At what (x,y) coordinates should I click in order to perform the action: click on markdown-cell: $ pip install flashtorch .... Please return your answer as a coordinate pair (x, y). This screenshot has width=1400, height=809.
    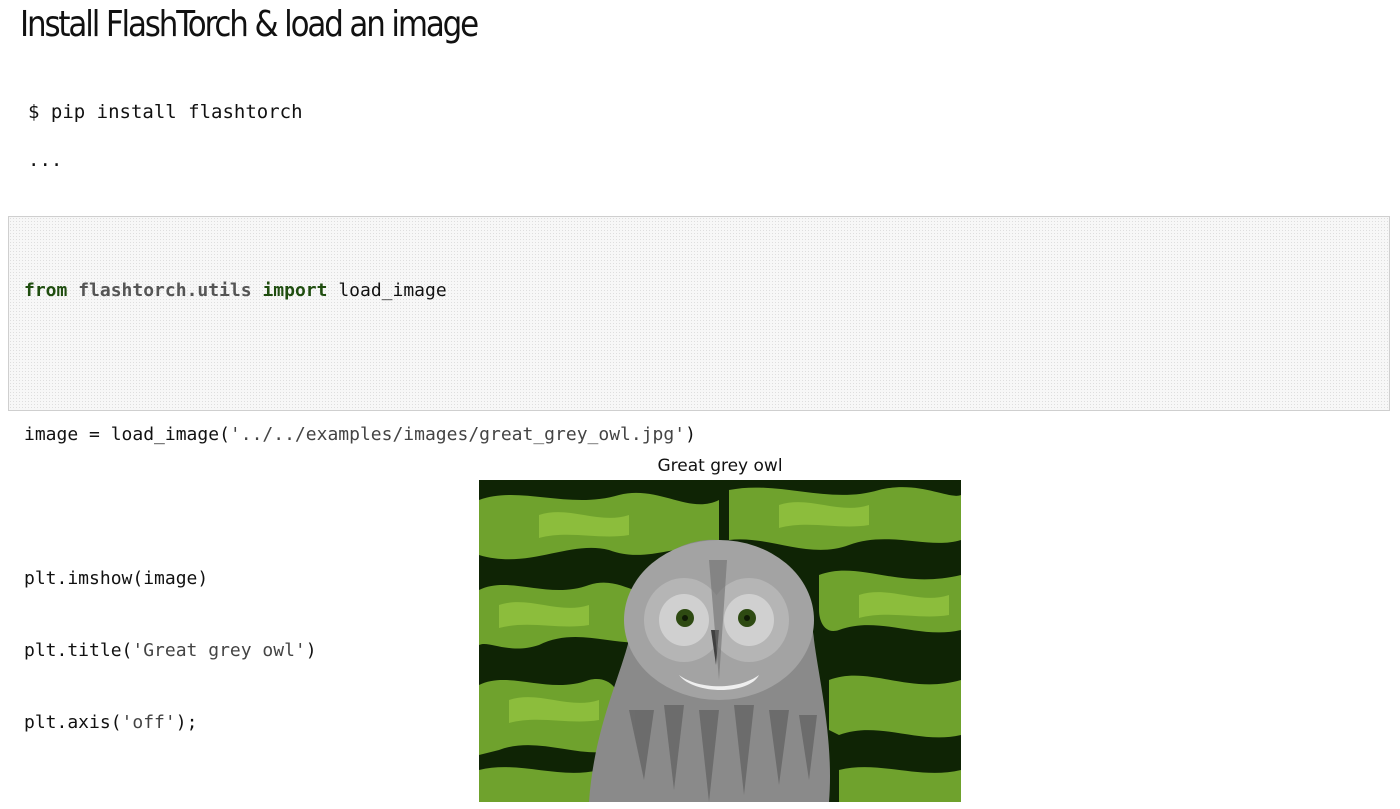
    Looking at the image, I should click on (165, 136).